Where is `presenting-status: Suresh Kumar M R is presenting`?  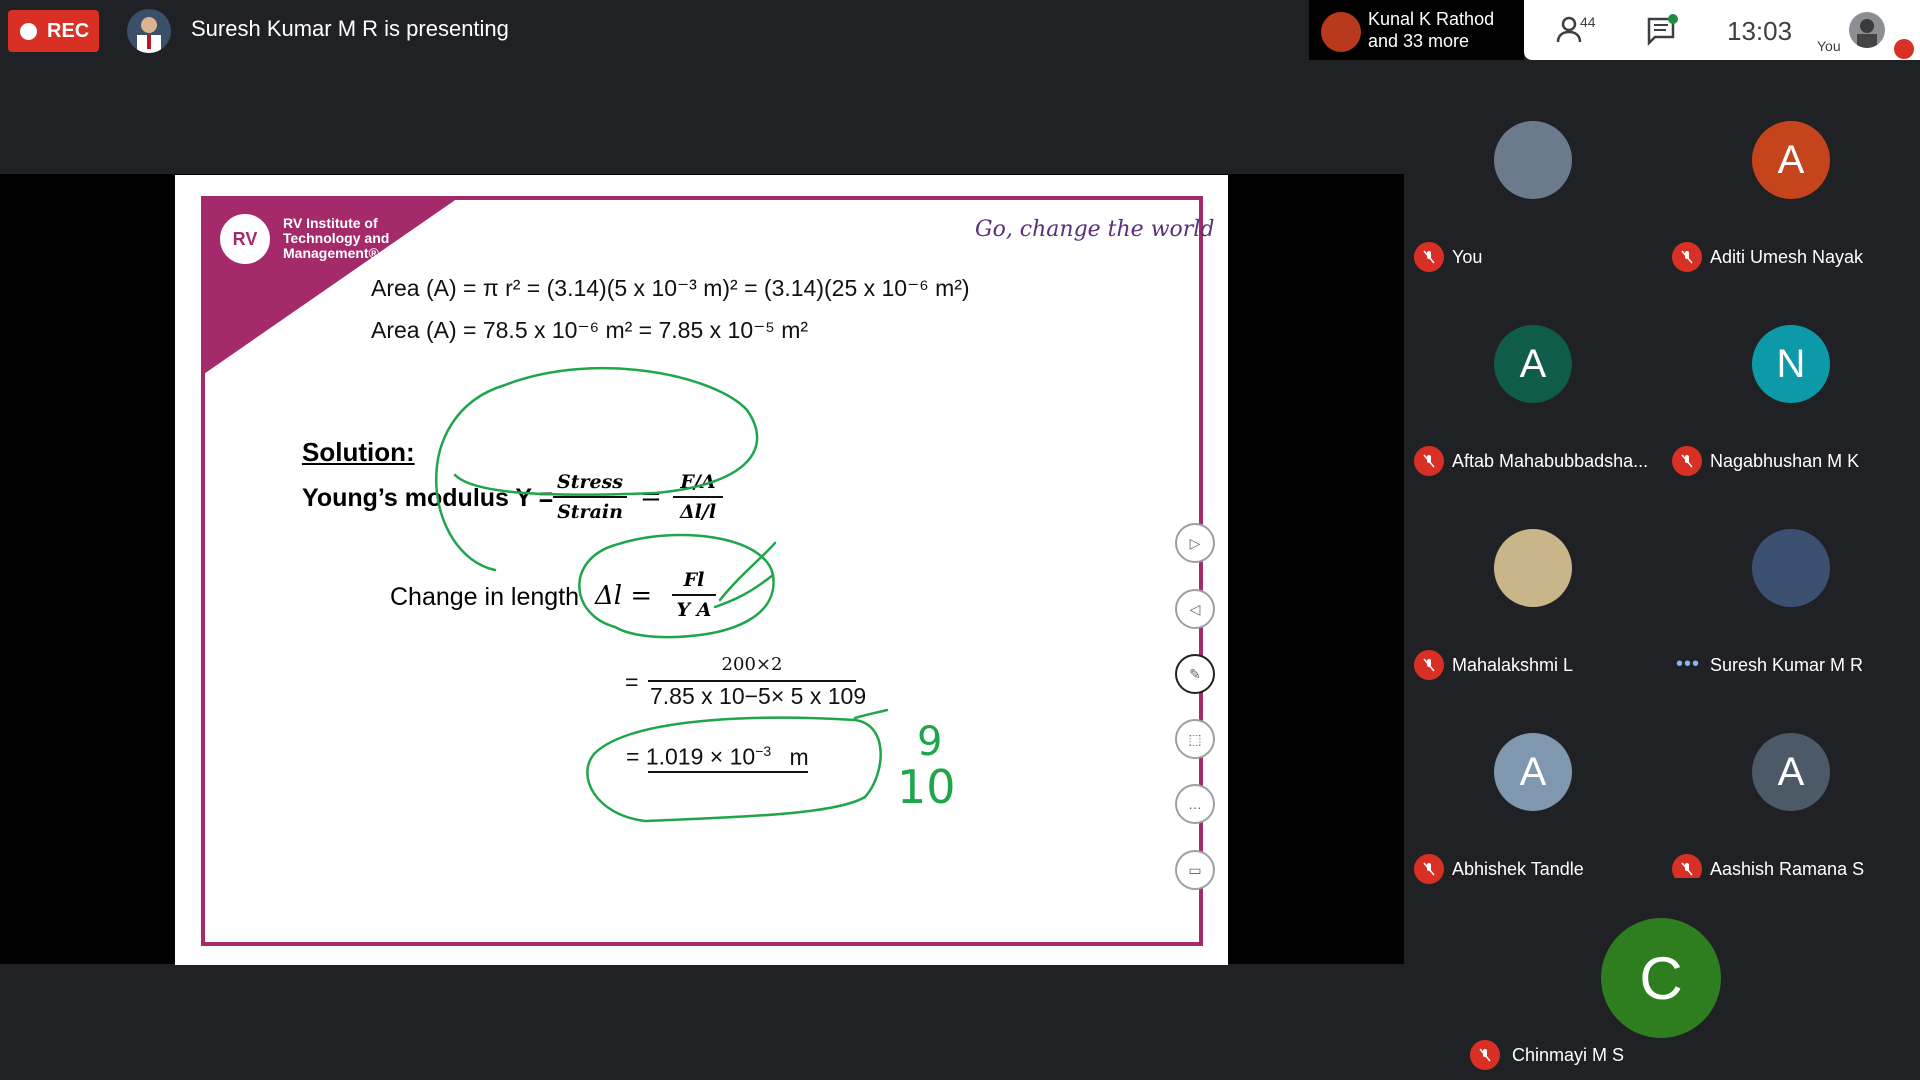 presenting-status: Suresh Kumar M R is presenting is located at coordinates (350, 28).